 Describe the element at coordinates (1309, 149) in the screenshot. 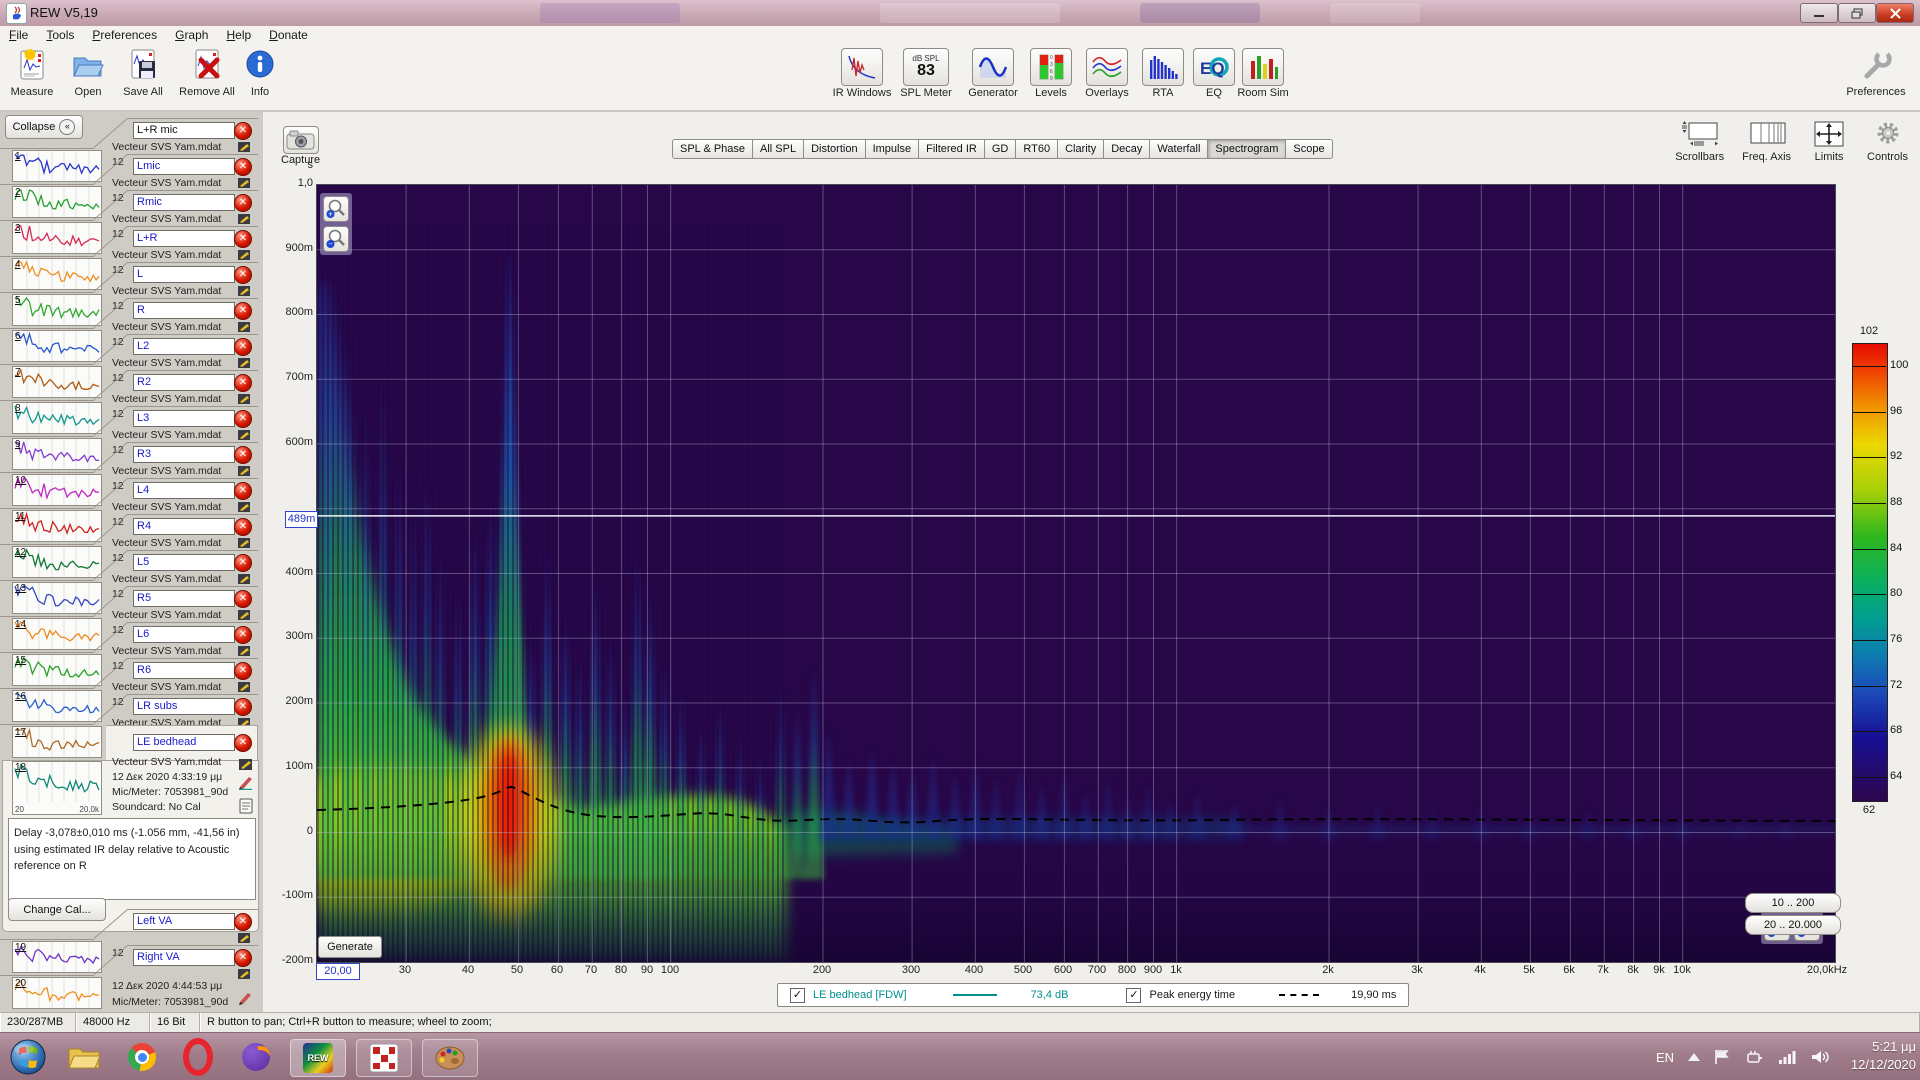

I see `tab-scope: Scope` at that location.